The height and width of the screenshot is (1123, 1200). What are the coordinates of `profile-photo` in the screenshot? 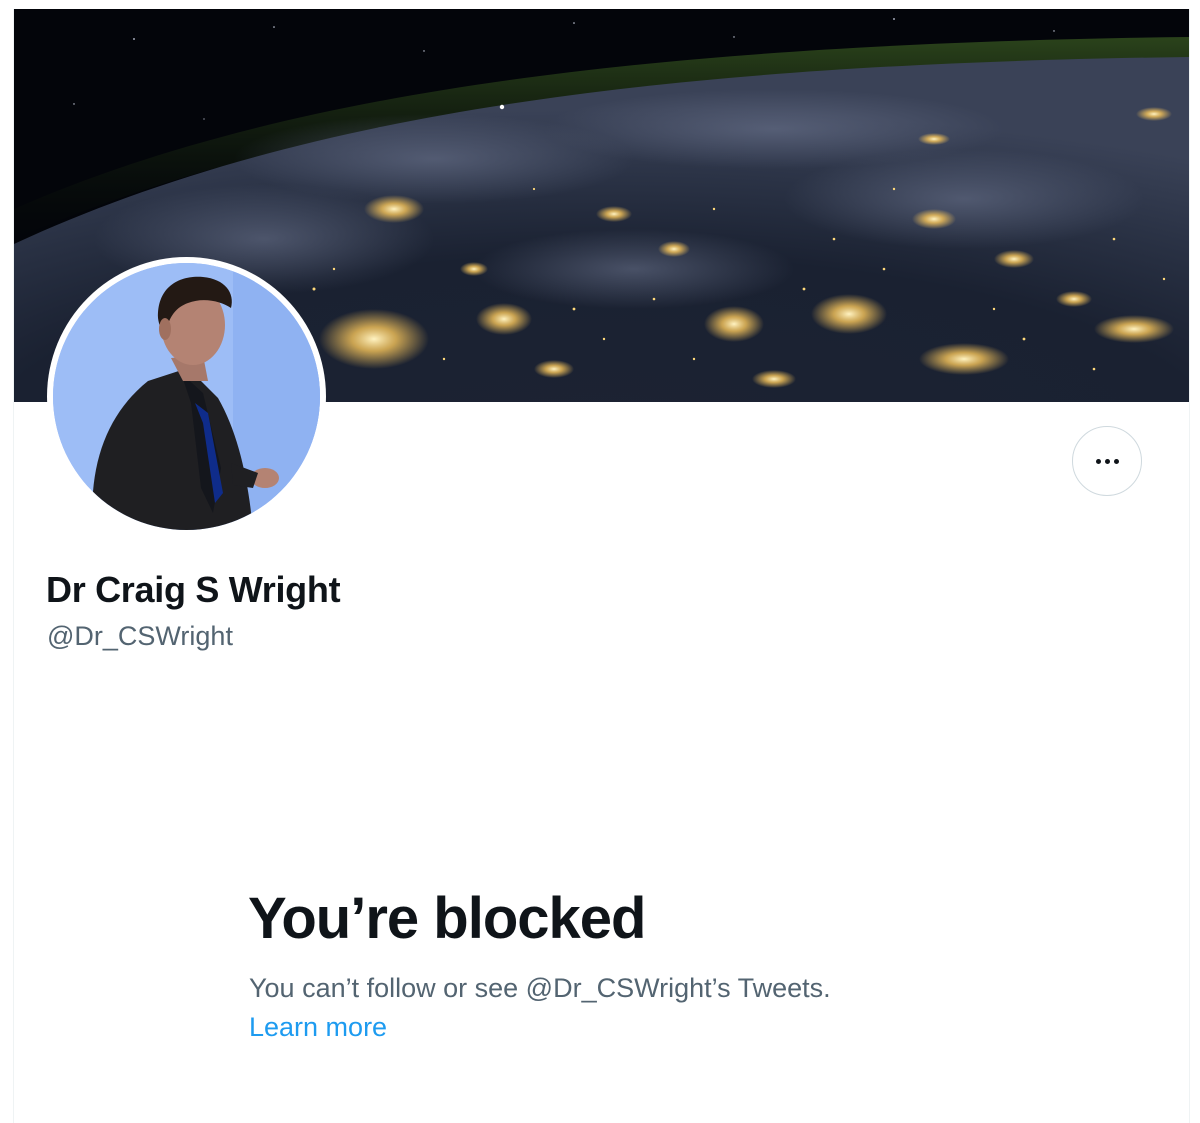 It's located at (186, 396).